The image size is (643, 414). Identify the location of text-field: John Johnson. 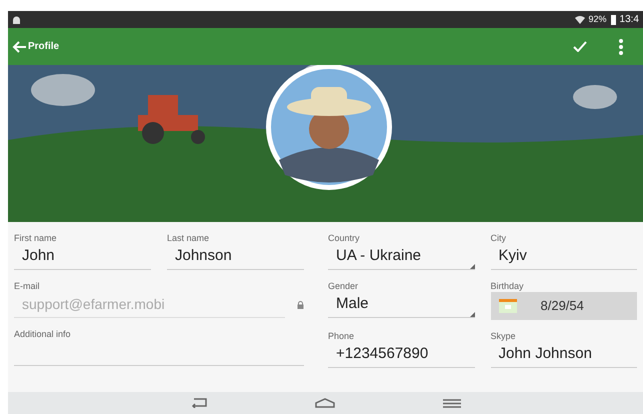
(563, 355).